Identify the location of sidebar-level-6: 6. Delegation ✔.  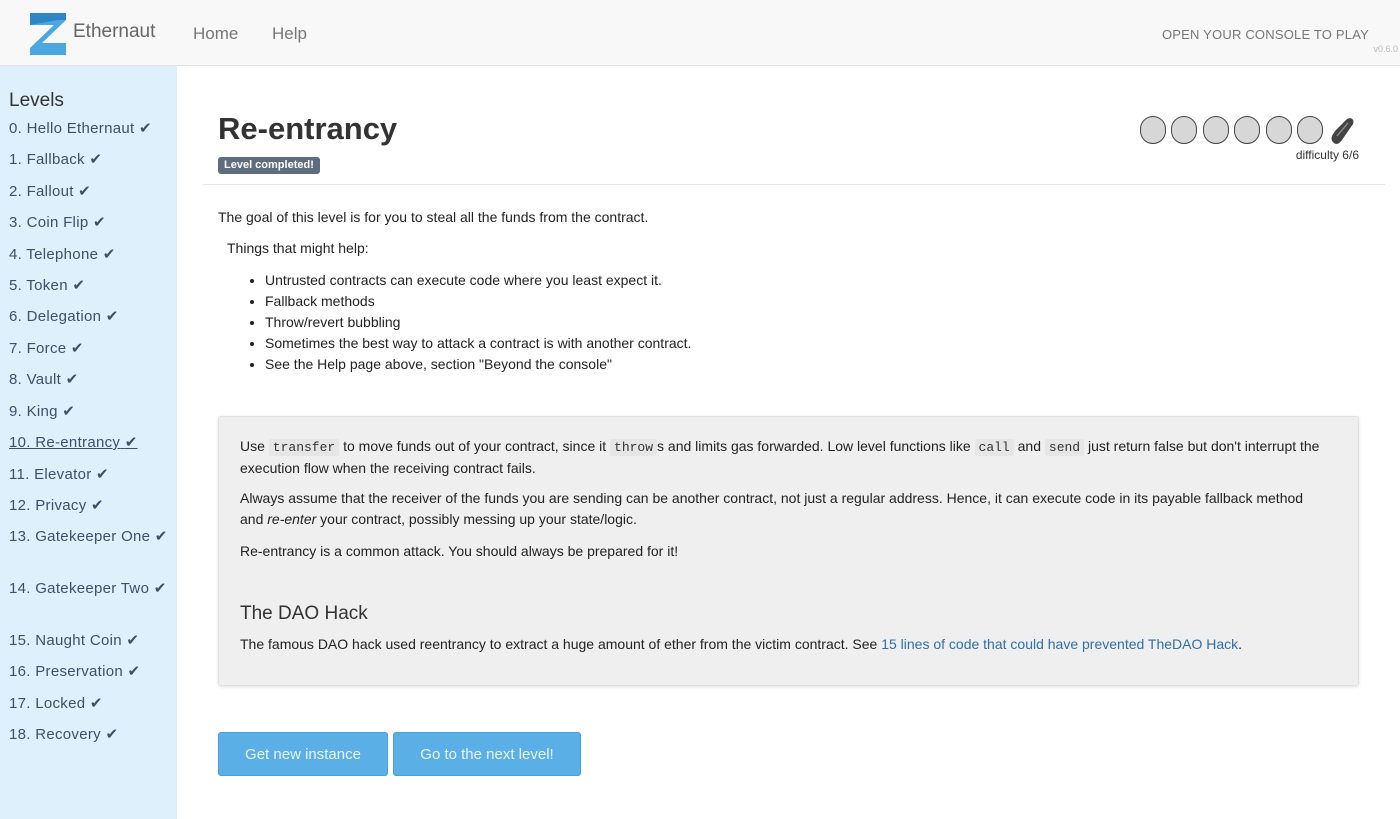
(89, 317).